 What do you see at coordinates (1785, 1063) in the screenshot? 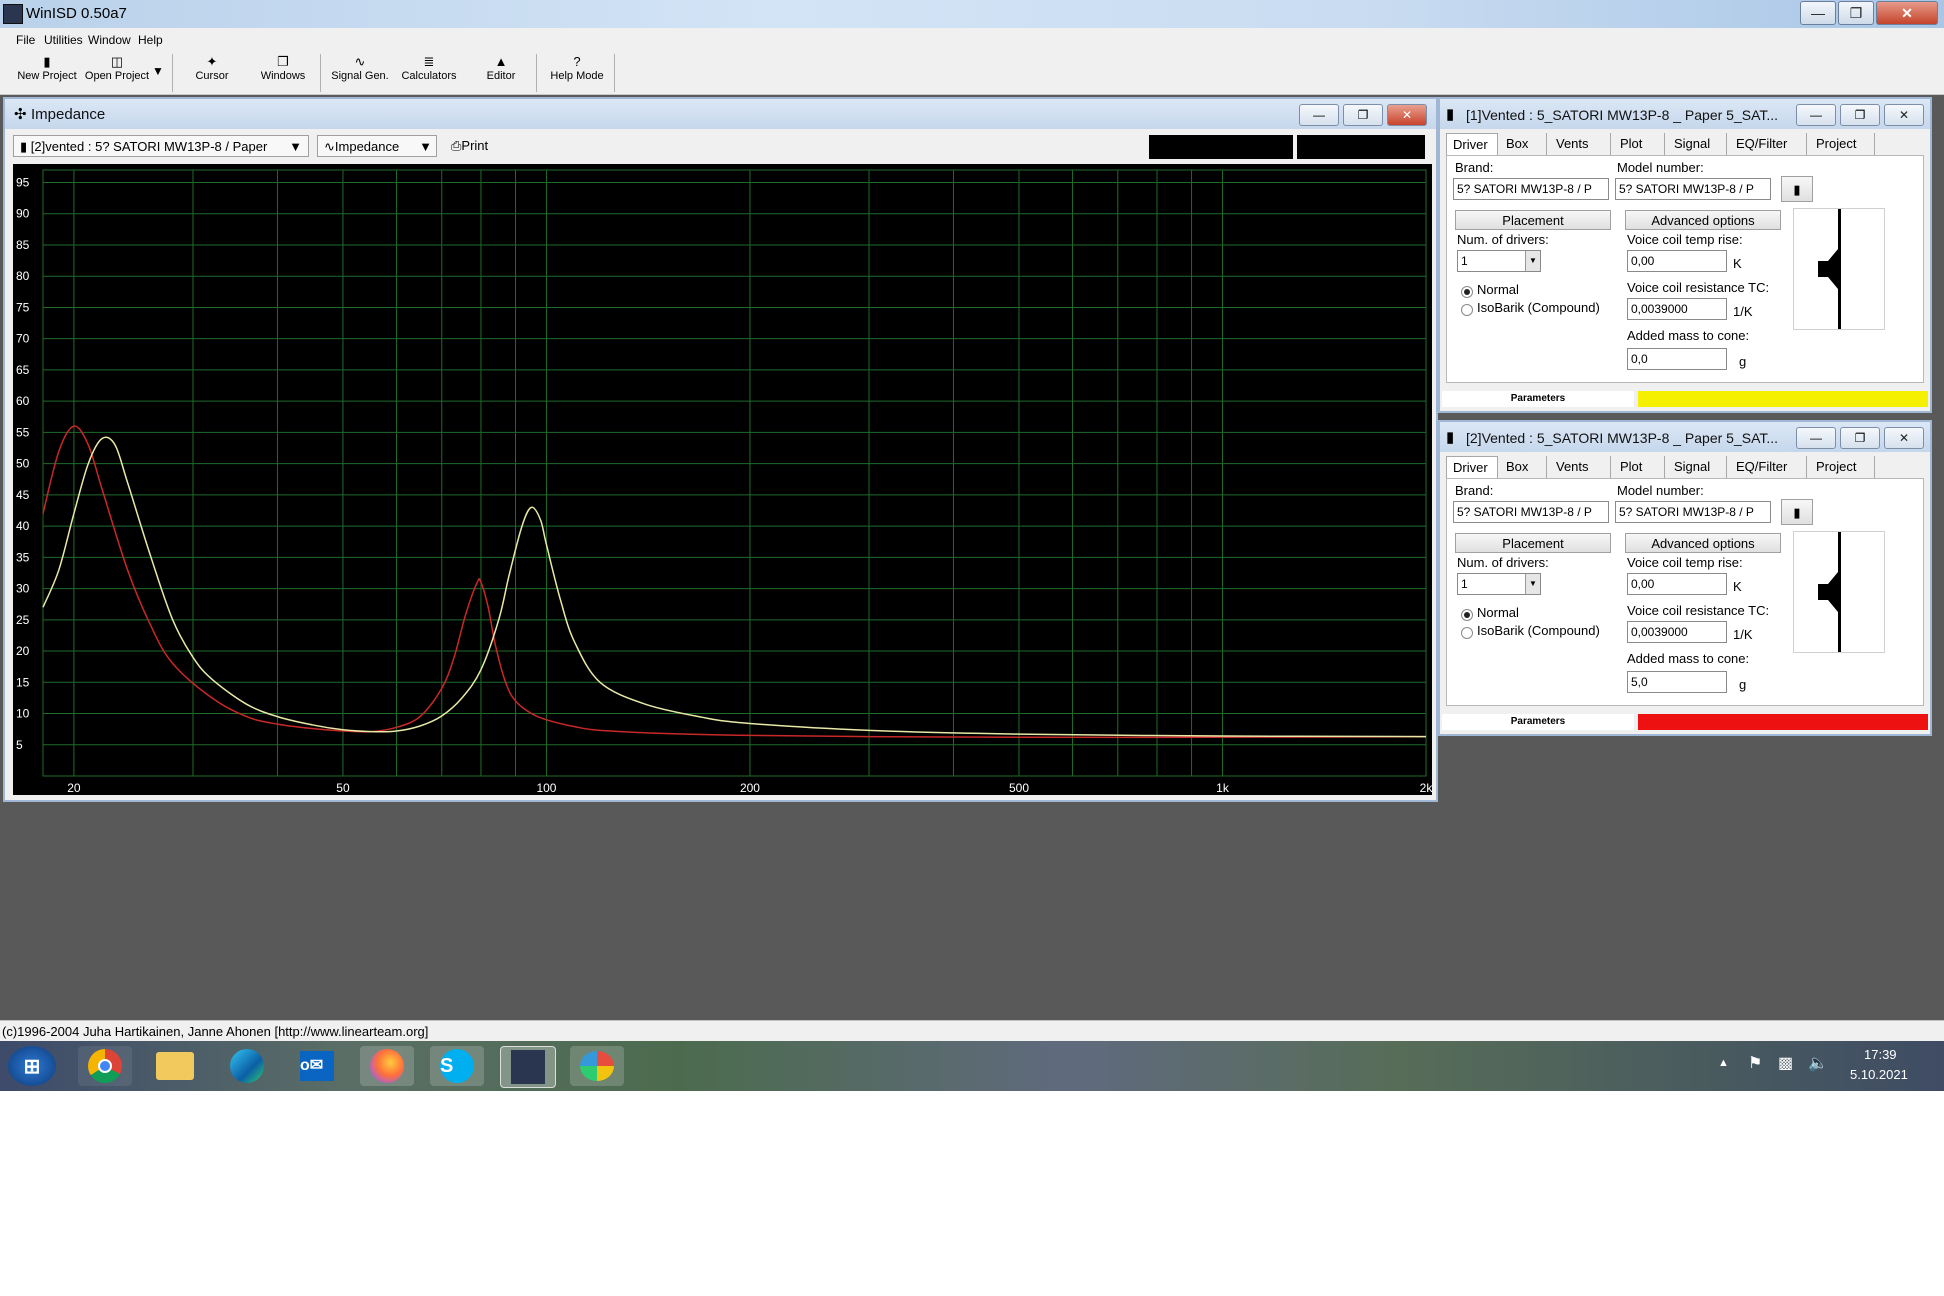
I see `network-icon: ▩` at bounding box center [1785, 1063].